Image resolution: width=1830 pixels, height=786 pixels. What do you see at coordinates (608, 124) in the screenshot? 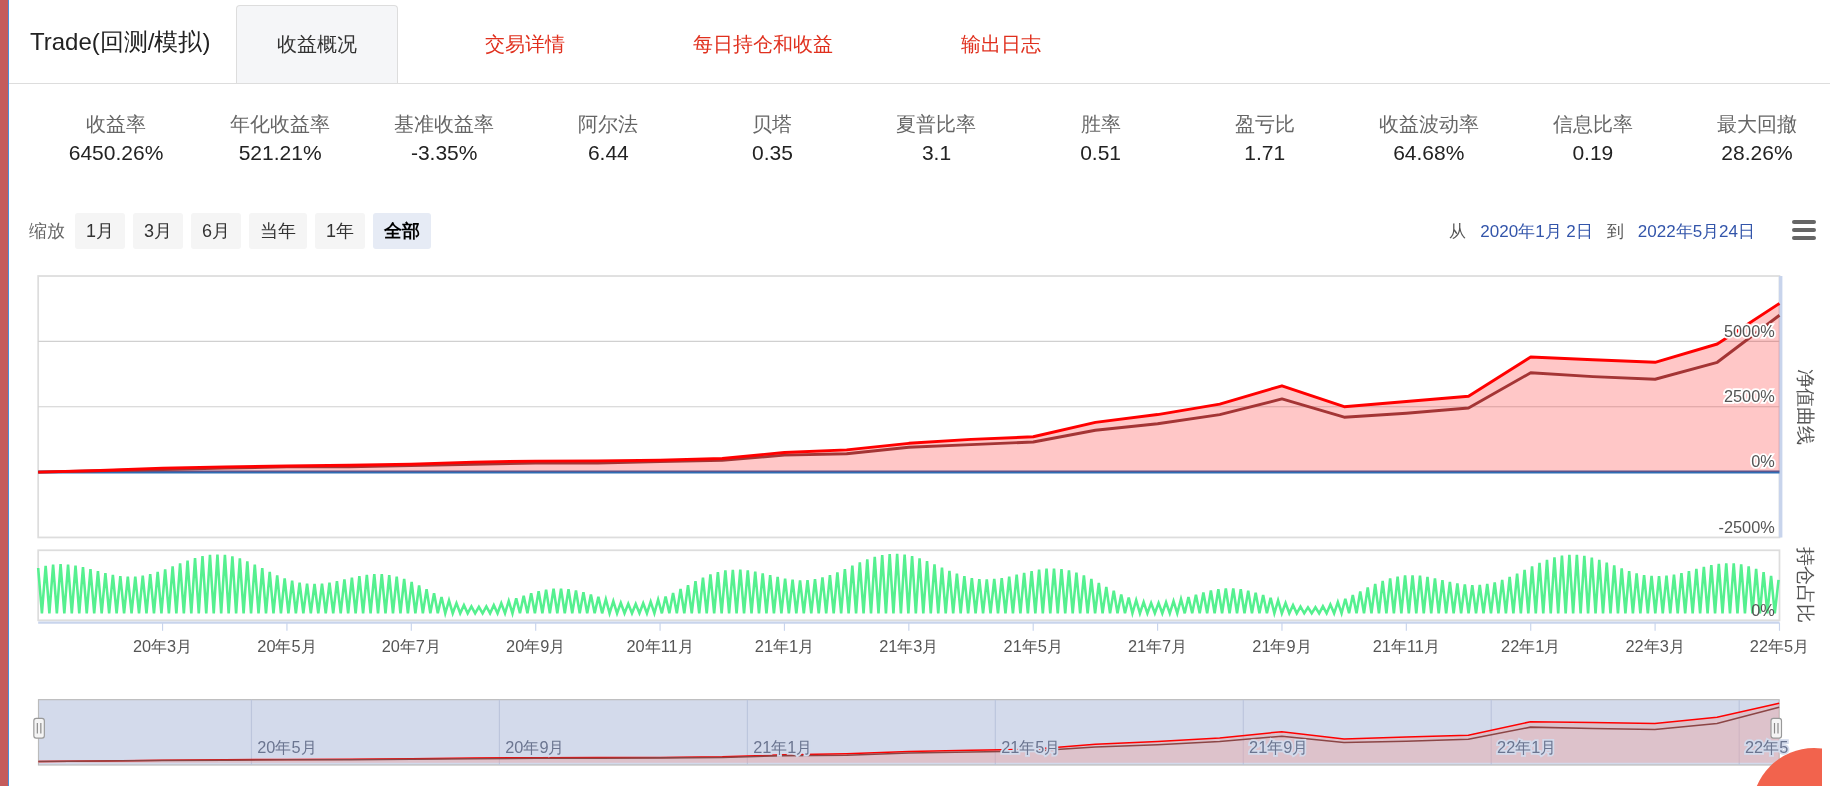
I see `stat-label: 阿尔法` at bounding box center [608, 124].